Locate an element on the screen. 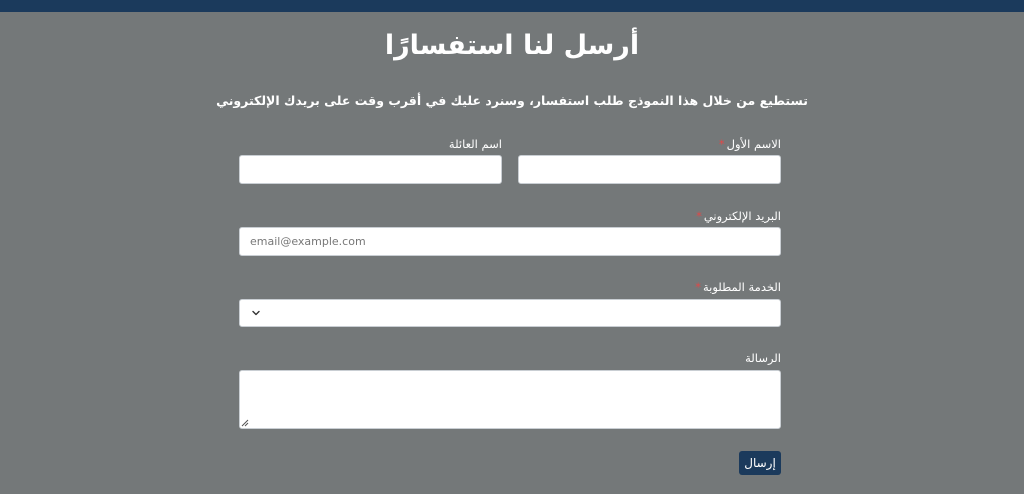  resize-handle-icon is located at coordinates (245, 423).